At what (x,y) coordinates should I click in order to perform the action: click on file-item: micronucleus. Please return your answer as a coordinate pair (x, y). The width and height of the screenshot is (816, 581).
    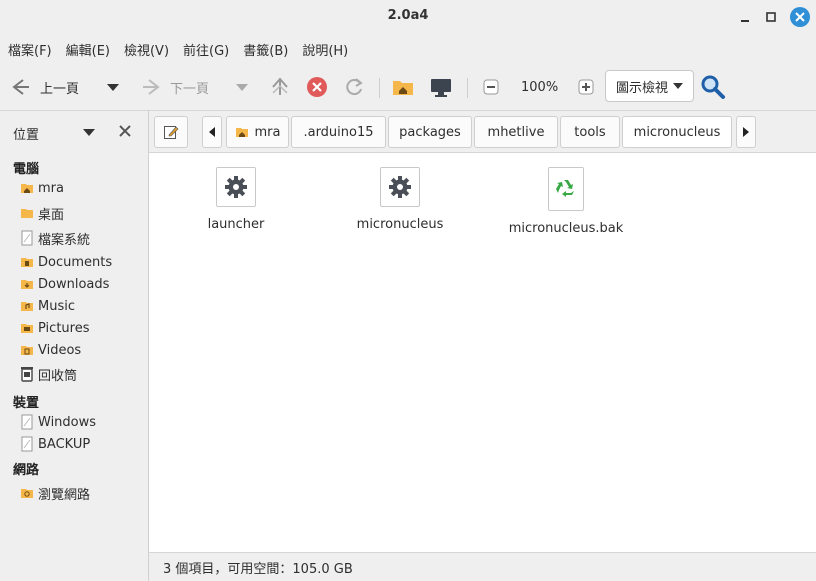
    Looking at the image, I should click on (400, 199).